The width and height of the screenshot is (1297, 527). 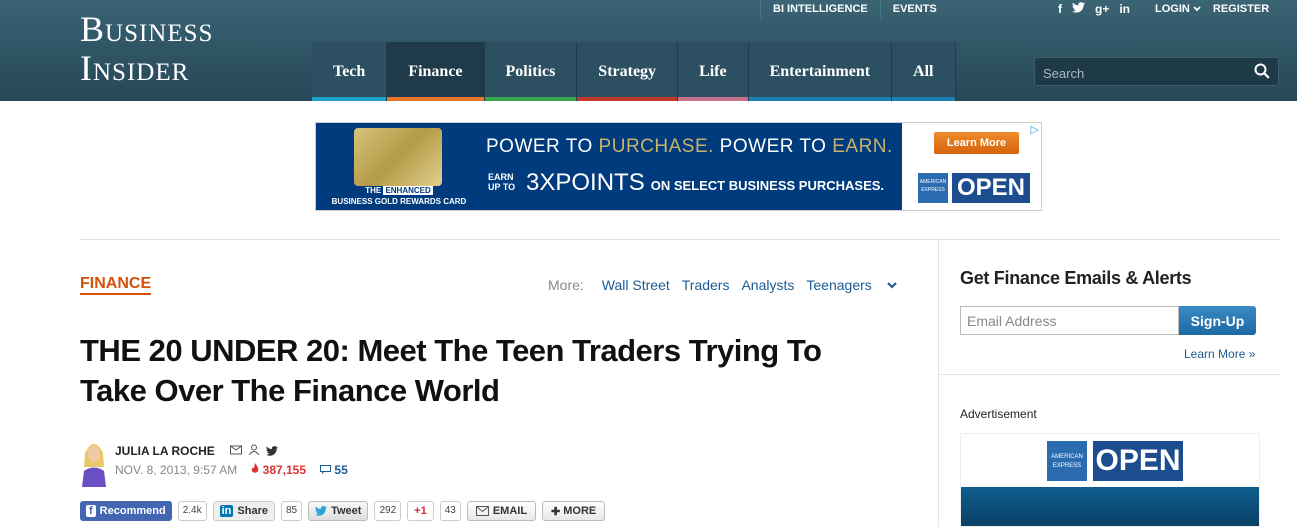 I want to click on more-share-button: ✚ MORE, so click(x=574, y=511).